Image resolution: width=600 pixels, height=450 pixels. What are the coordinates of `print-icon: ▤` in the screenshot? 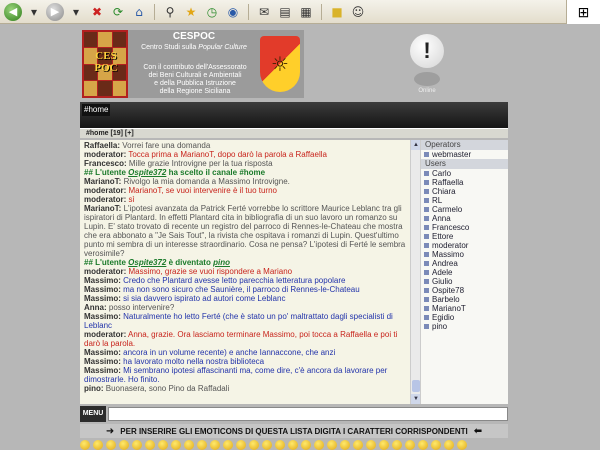 It's located at (285, 12).